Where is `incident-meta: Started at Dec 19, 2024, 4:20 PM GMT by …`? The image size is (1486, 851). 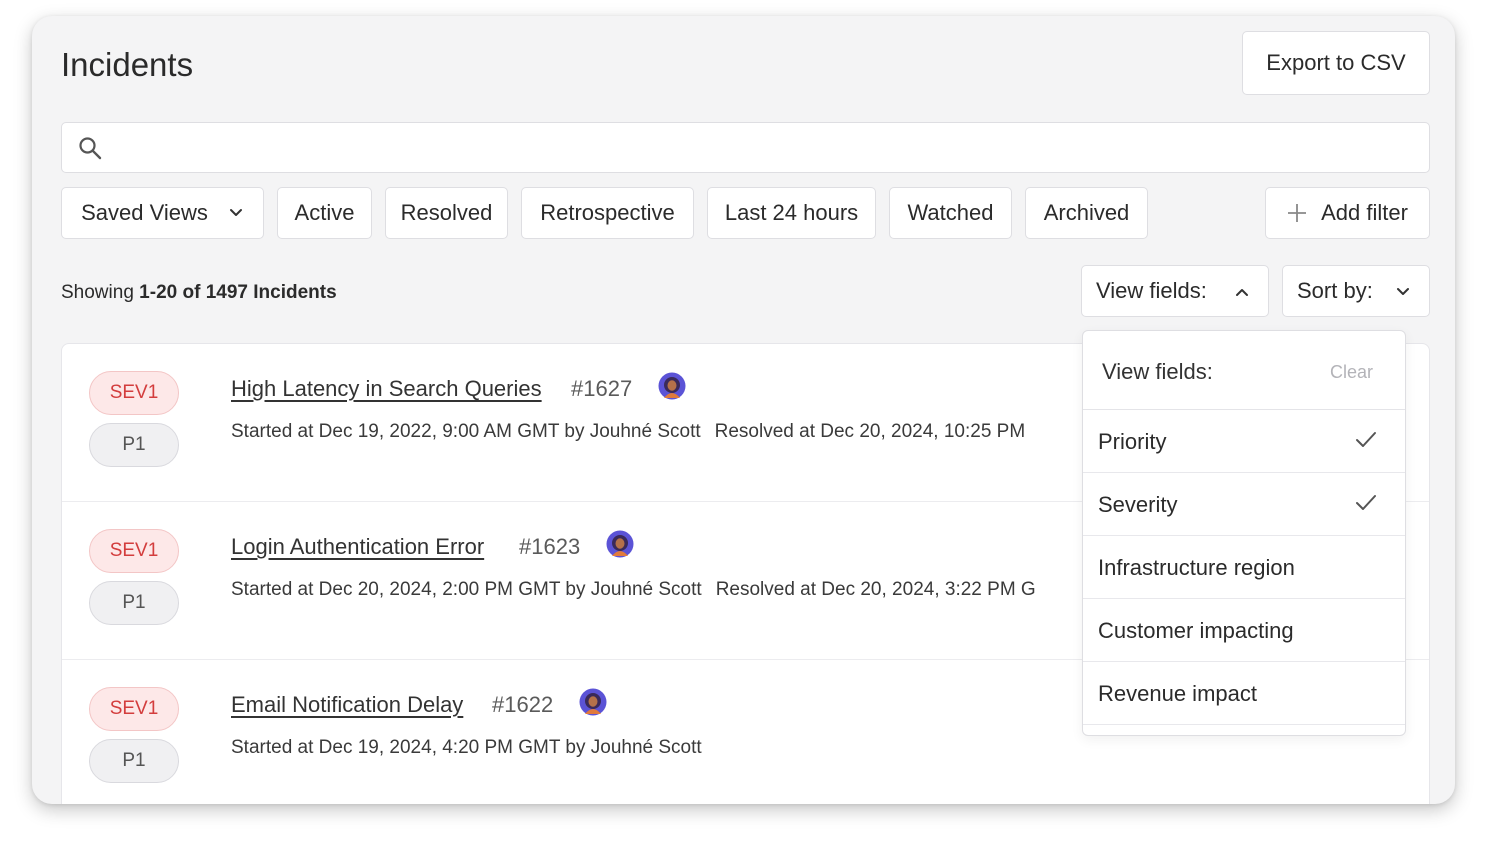 incident-meta: Started at Dec 19, 2024, 4:20 PM GMT by … is located at coordinates (466, 748).